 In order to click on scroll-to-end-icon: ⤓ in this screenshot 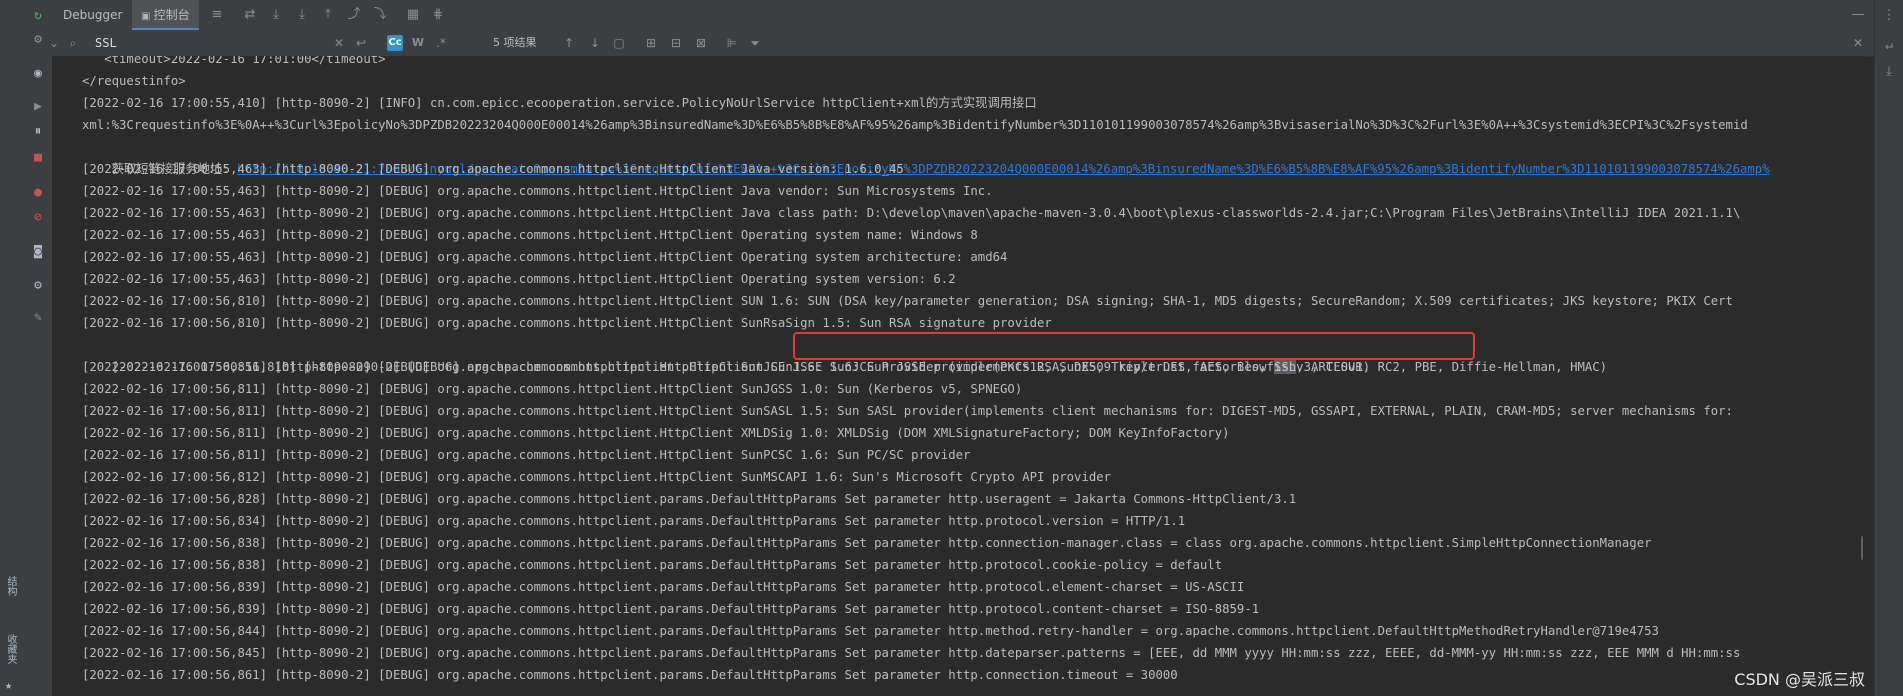, I will do `click(1889, 72)`.